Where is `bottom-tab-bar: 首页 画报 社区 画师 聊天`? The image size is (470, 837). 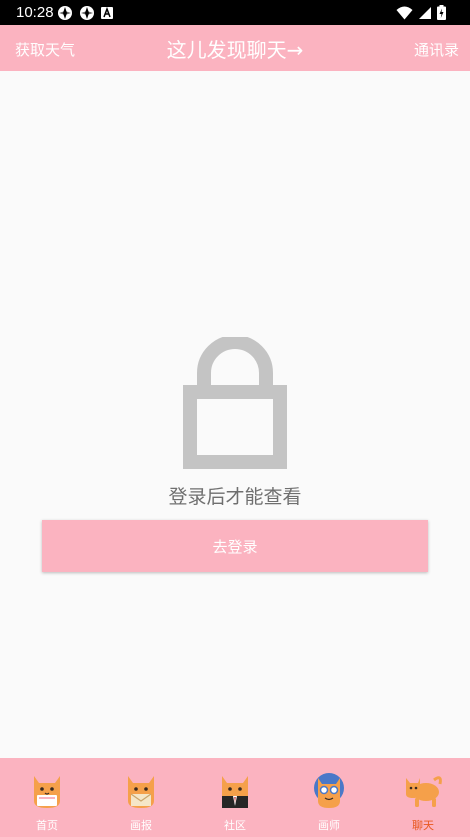
bottom-tab-bar: 首页 画报 社区 画师 聊天 is located at coordinates (235, 797).